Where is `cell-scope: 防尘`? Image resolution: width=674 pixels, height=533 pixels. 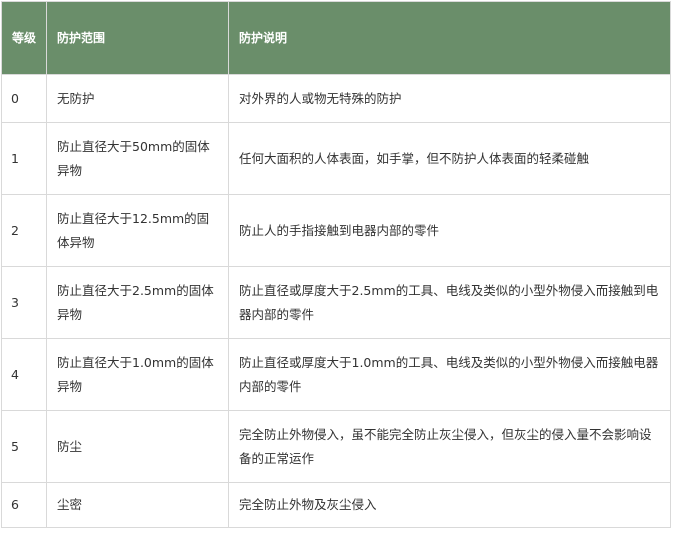
cell-scope: 防尘 is located at coordinates (137, 446).